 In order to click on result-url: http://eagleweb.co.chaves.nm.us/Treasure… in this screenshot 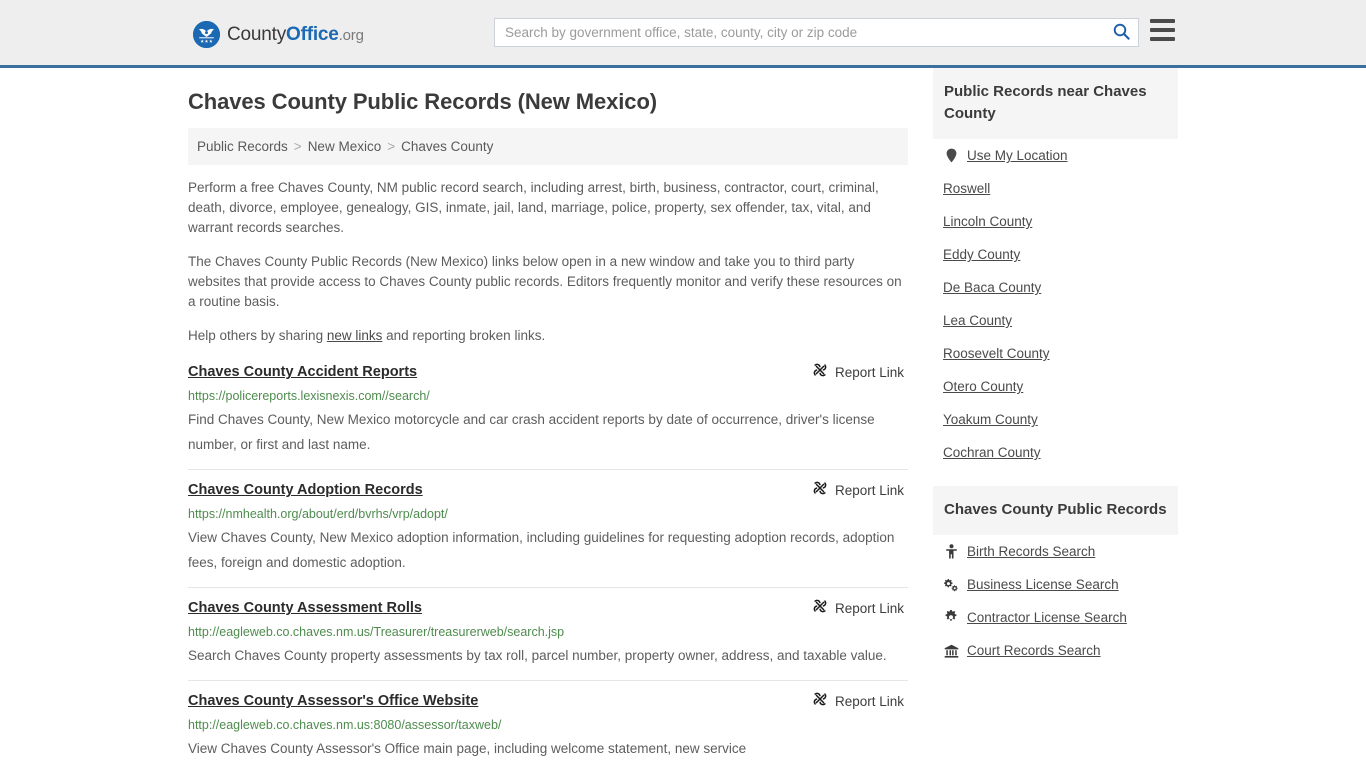, I will do `click(376, 632)`.